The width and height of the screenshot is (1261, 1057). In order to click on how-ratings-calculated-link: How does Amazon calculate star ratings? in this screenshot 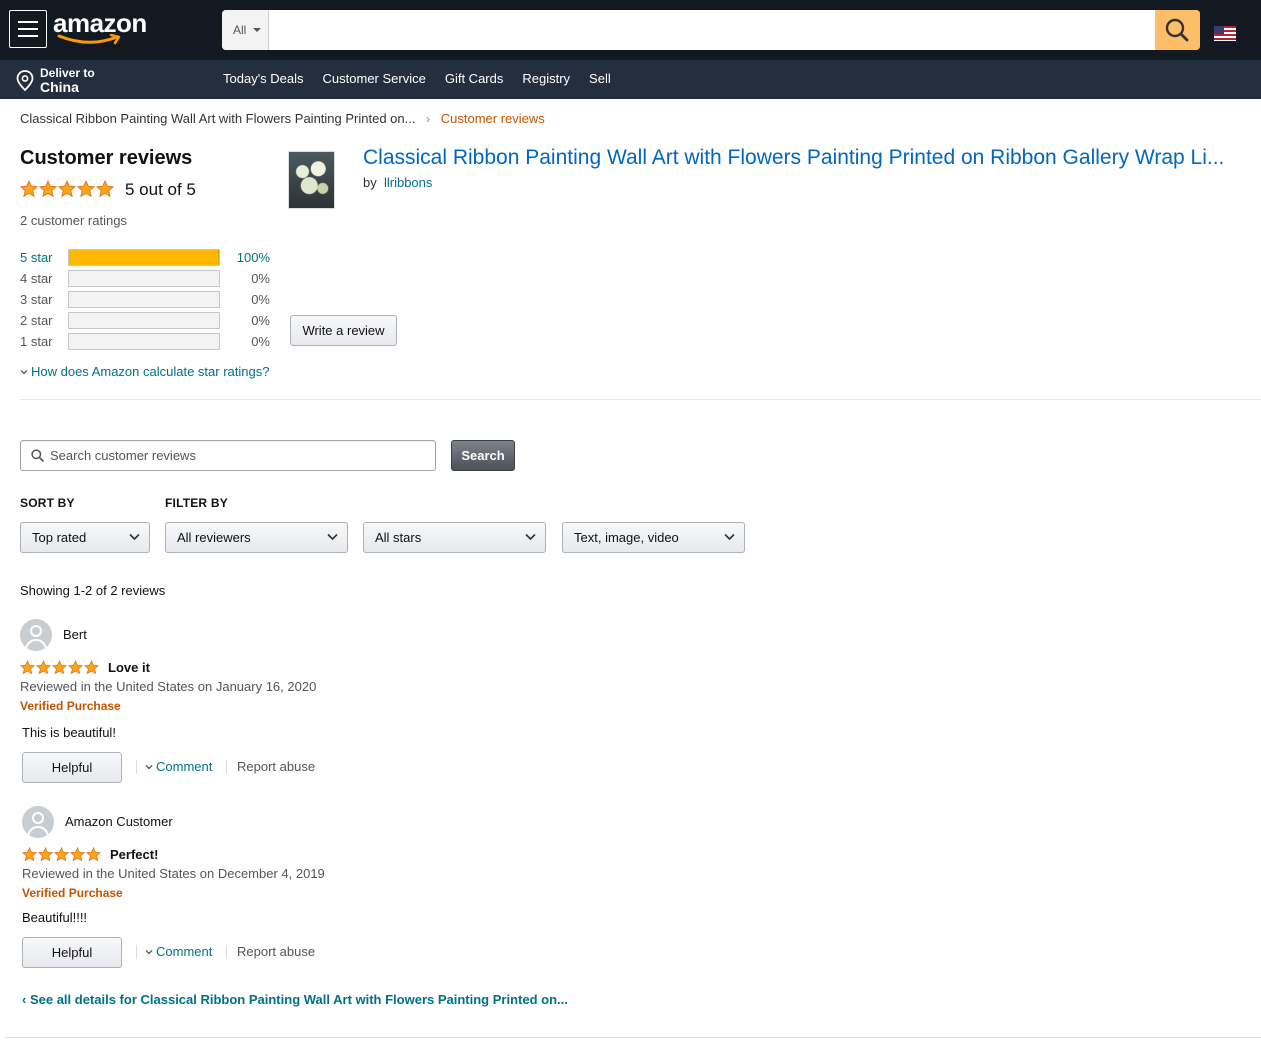, I will do `click(144, 371)`.